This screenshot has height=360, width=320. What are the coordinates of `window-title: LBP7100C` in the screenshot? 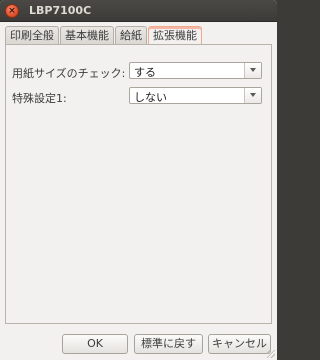 It's located at (60, 10).